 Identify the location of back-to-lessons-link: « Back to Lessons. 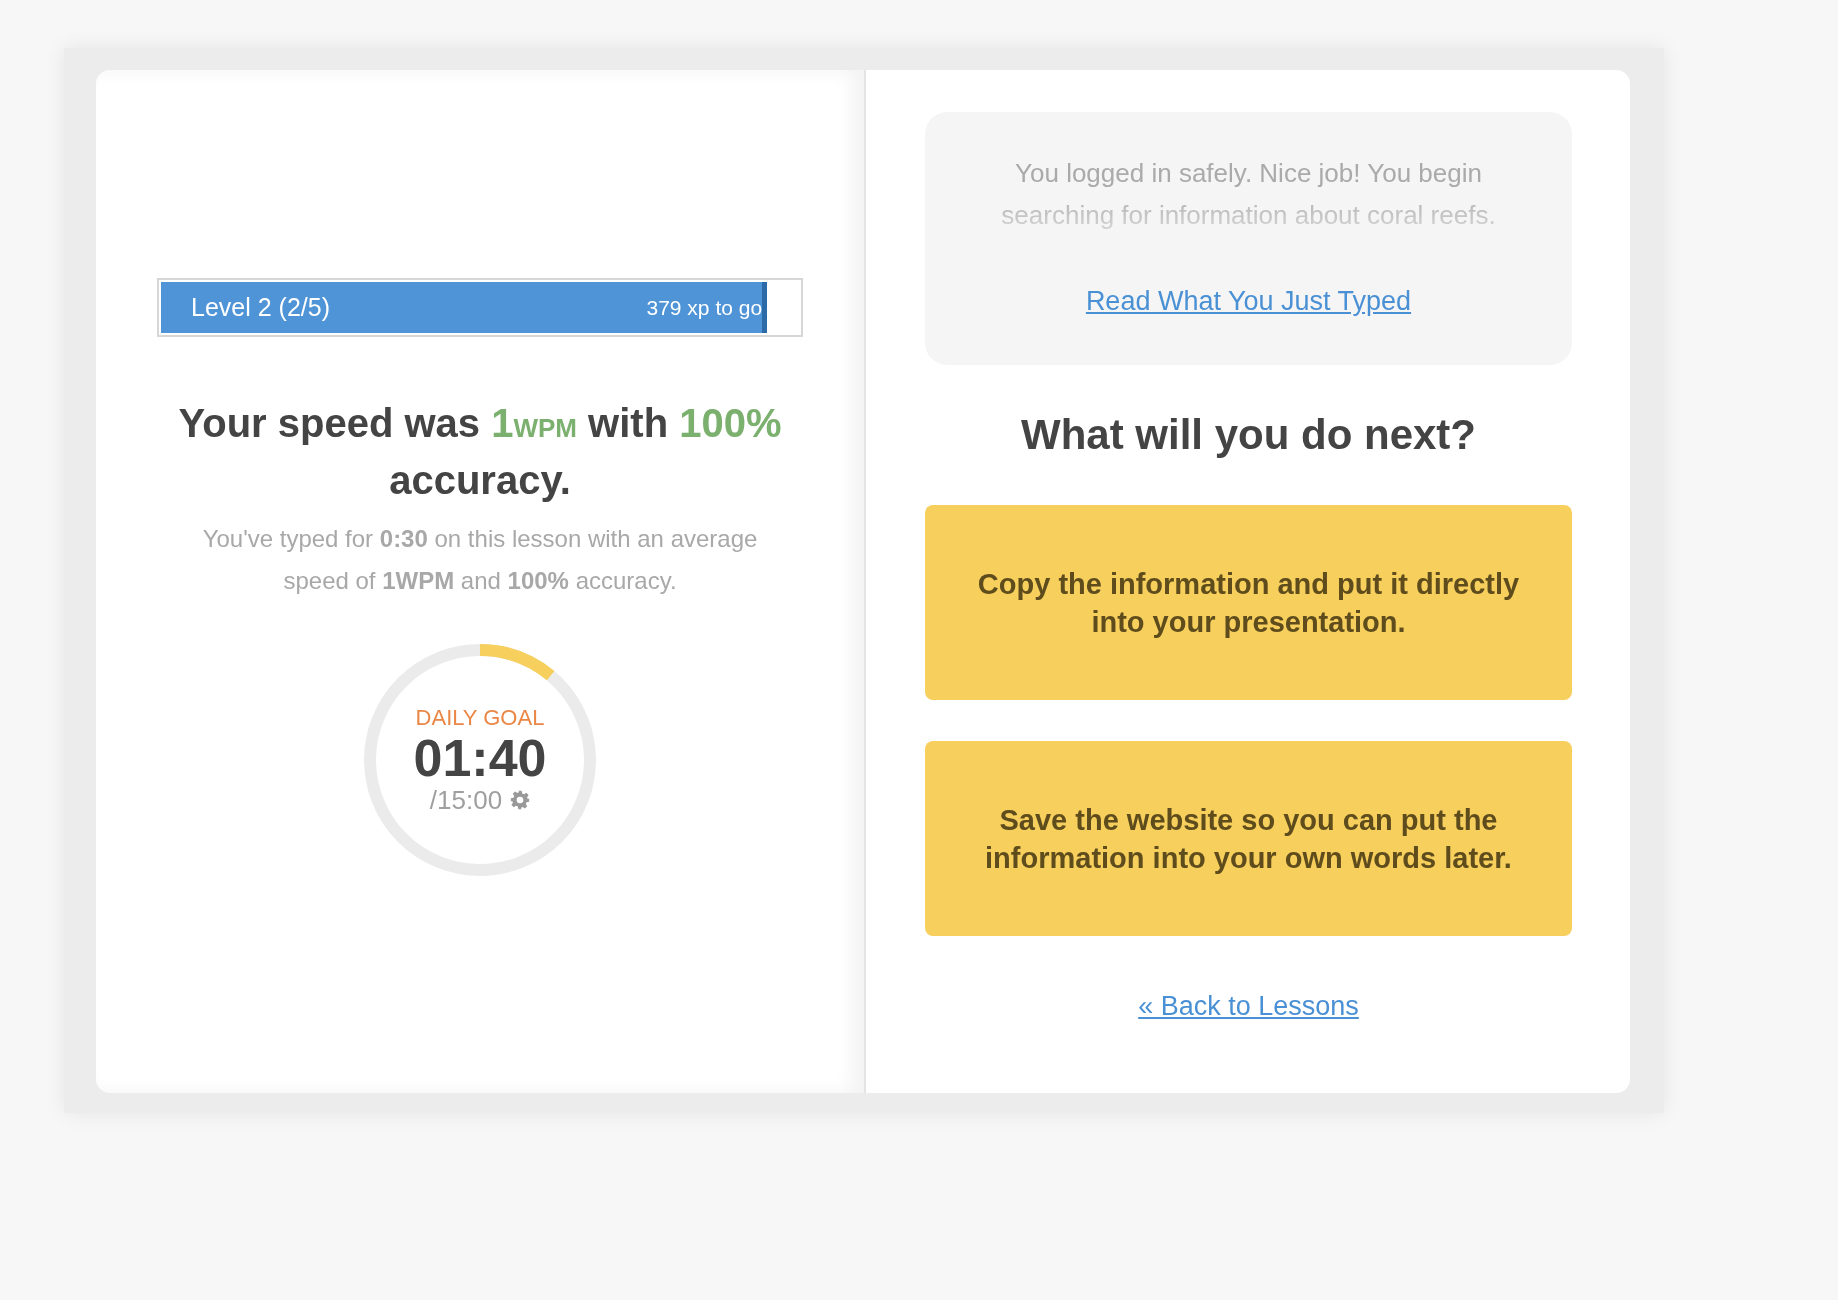
(1248, 1006).